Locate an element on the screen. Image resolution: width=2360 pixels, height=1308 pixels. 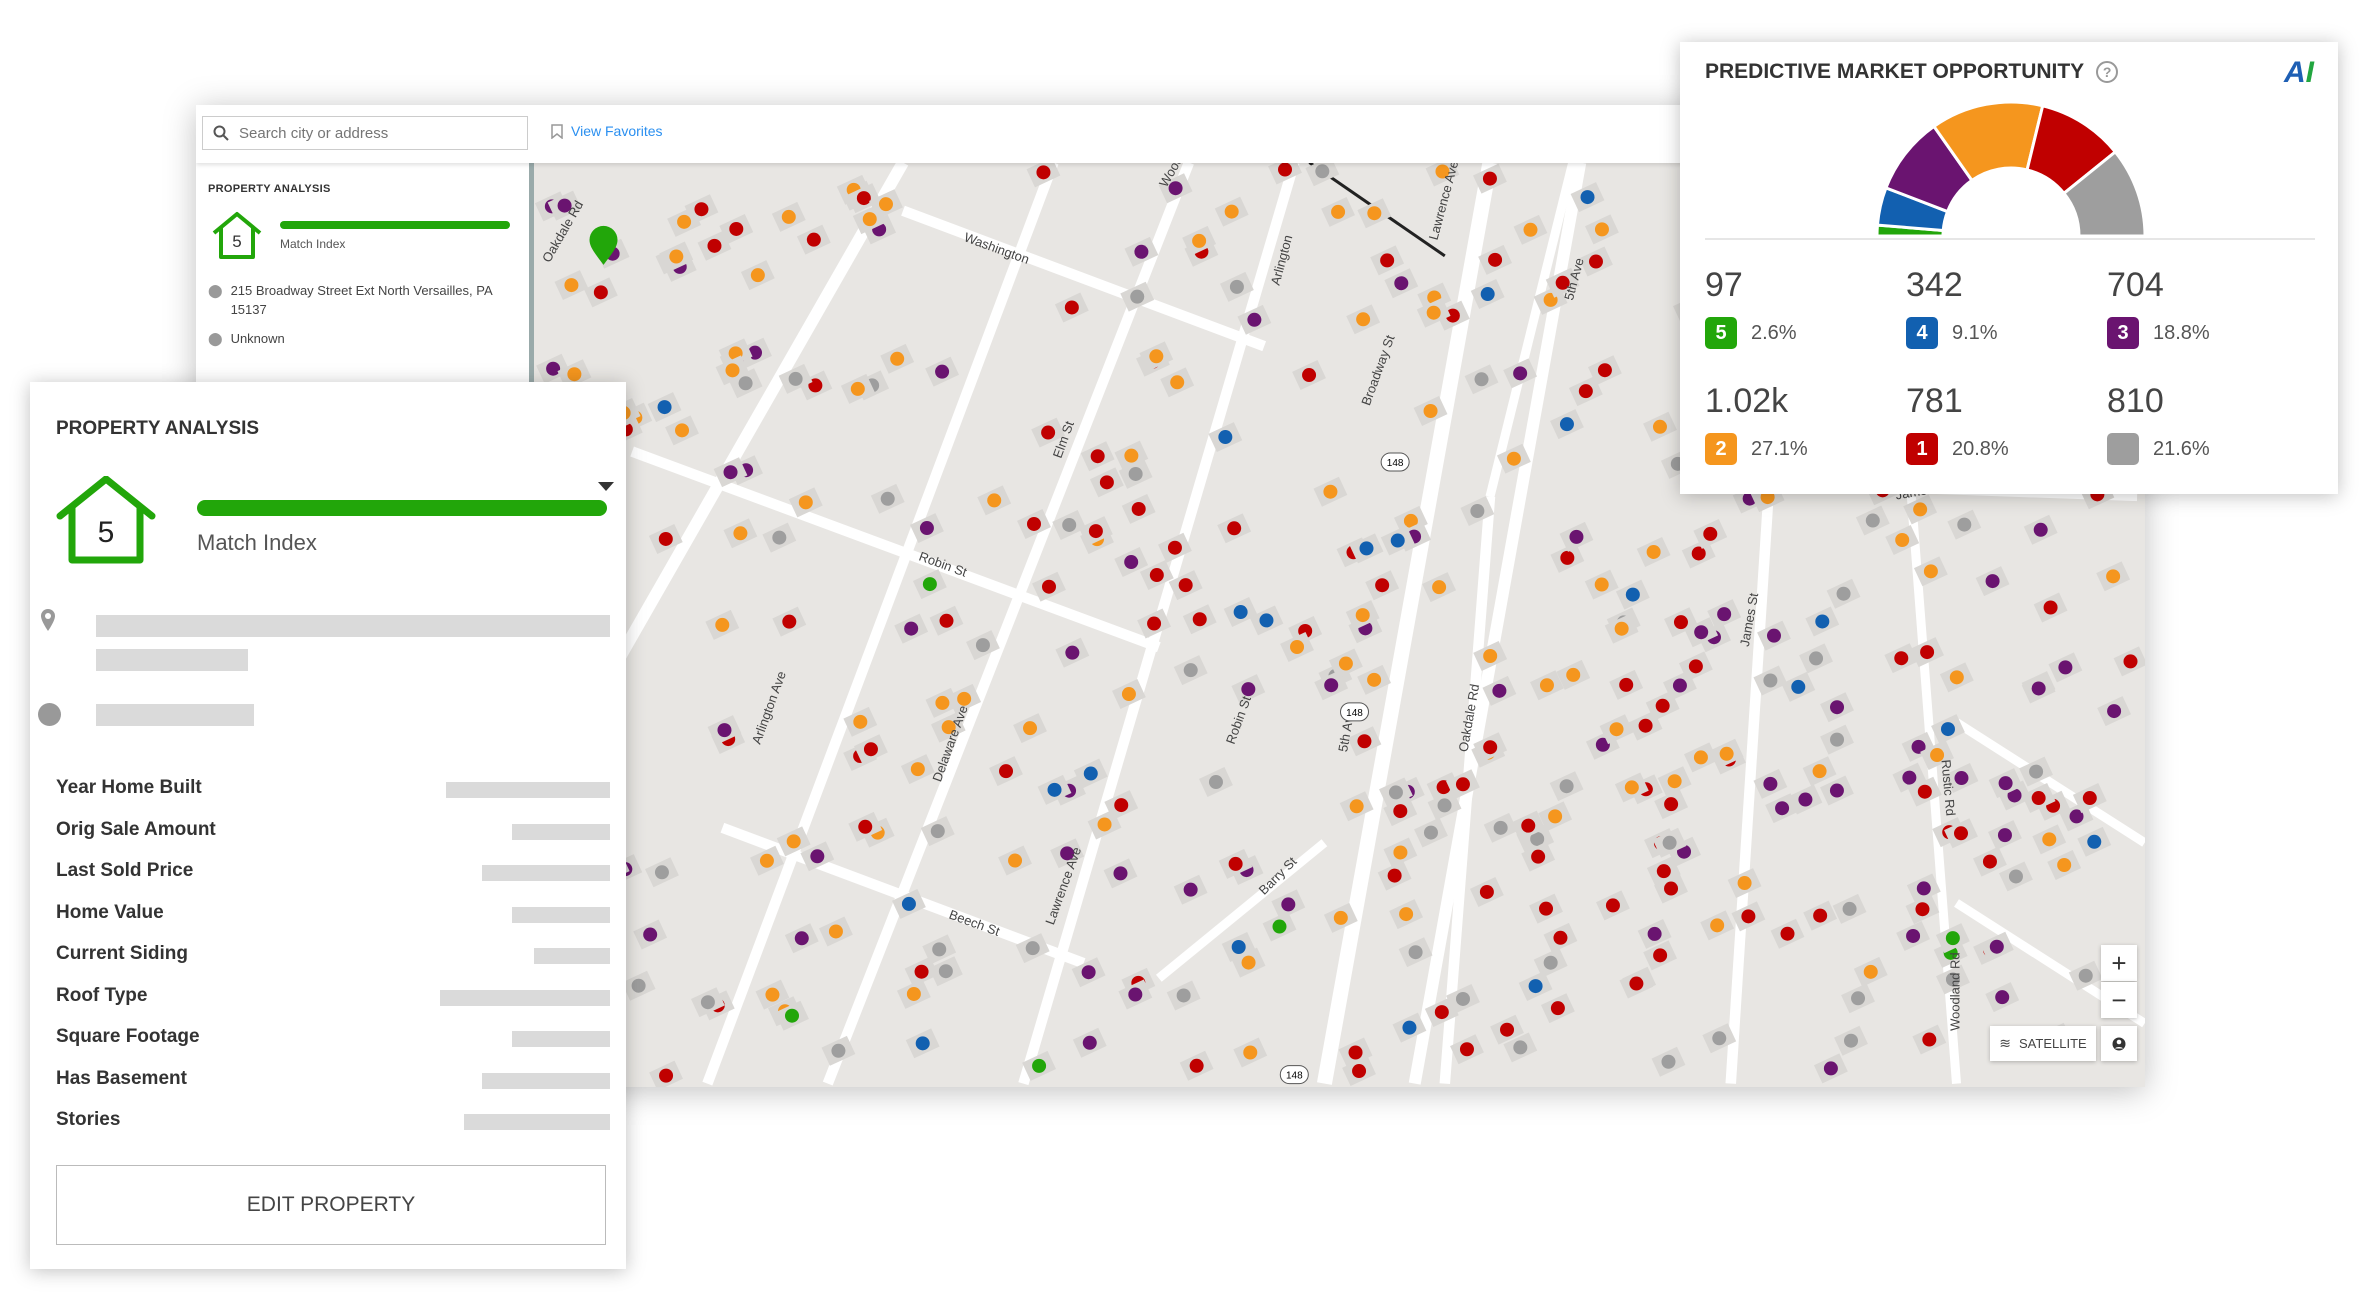
street-view-button is located at coordinates (2119, 1043).